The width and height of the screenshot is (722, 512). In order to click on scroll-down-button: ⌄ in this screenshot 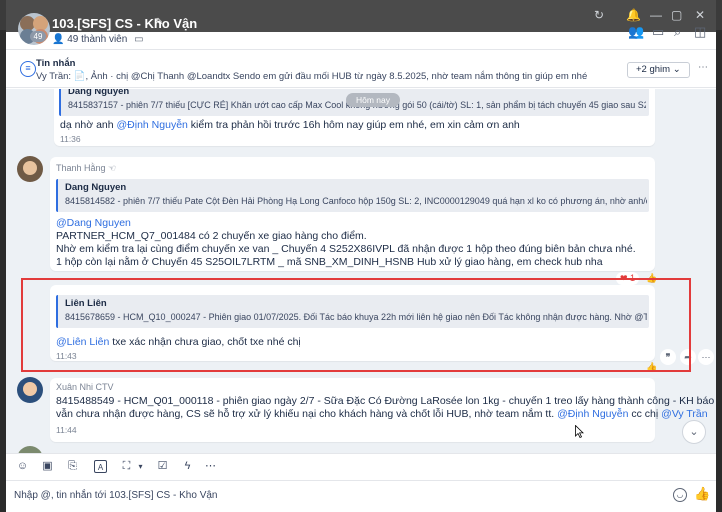, I will do `click(694, 432)`.